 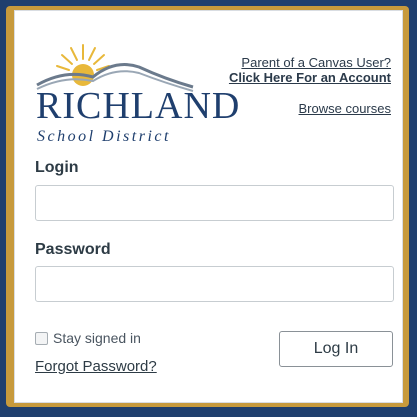 What do you see at coordinates (138, 106) in the screenshot?
I see `brand-name: RICHLAND` at bounding box center [138, 106].